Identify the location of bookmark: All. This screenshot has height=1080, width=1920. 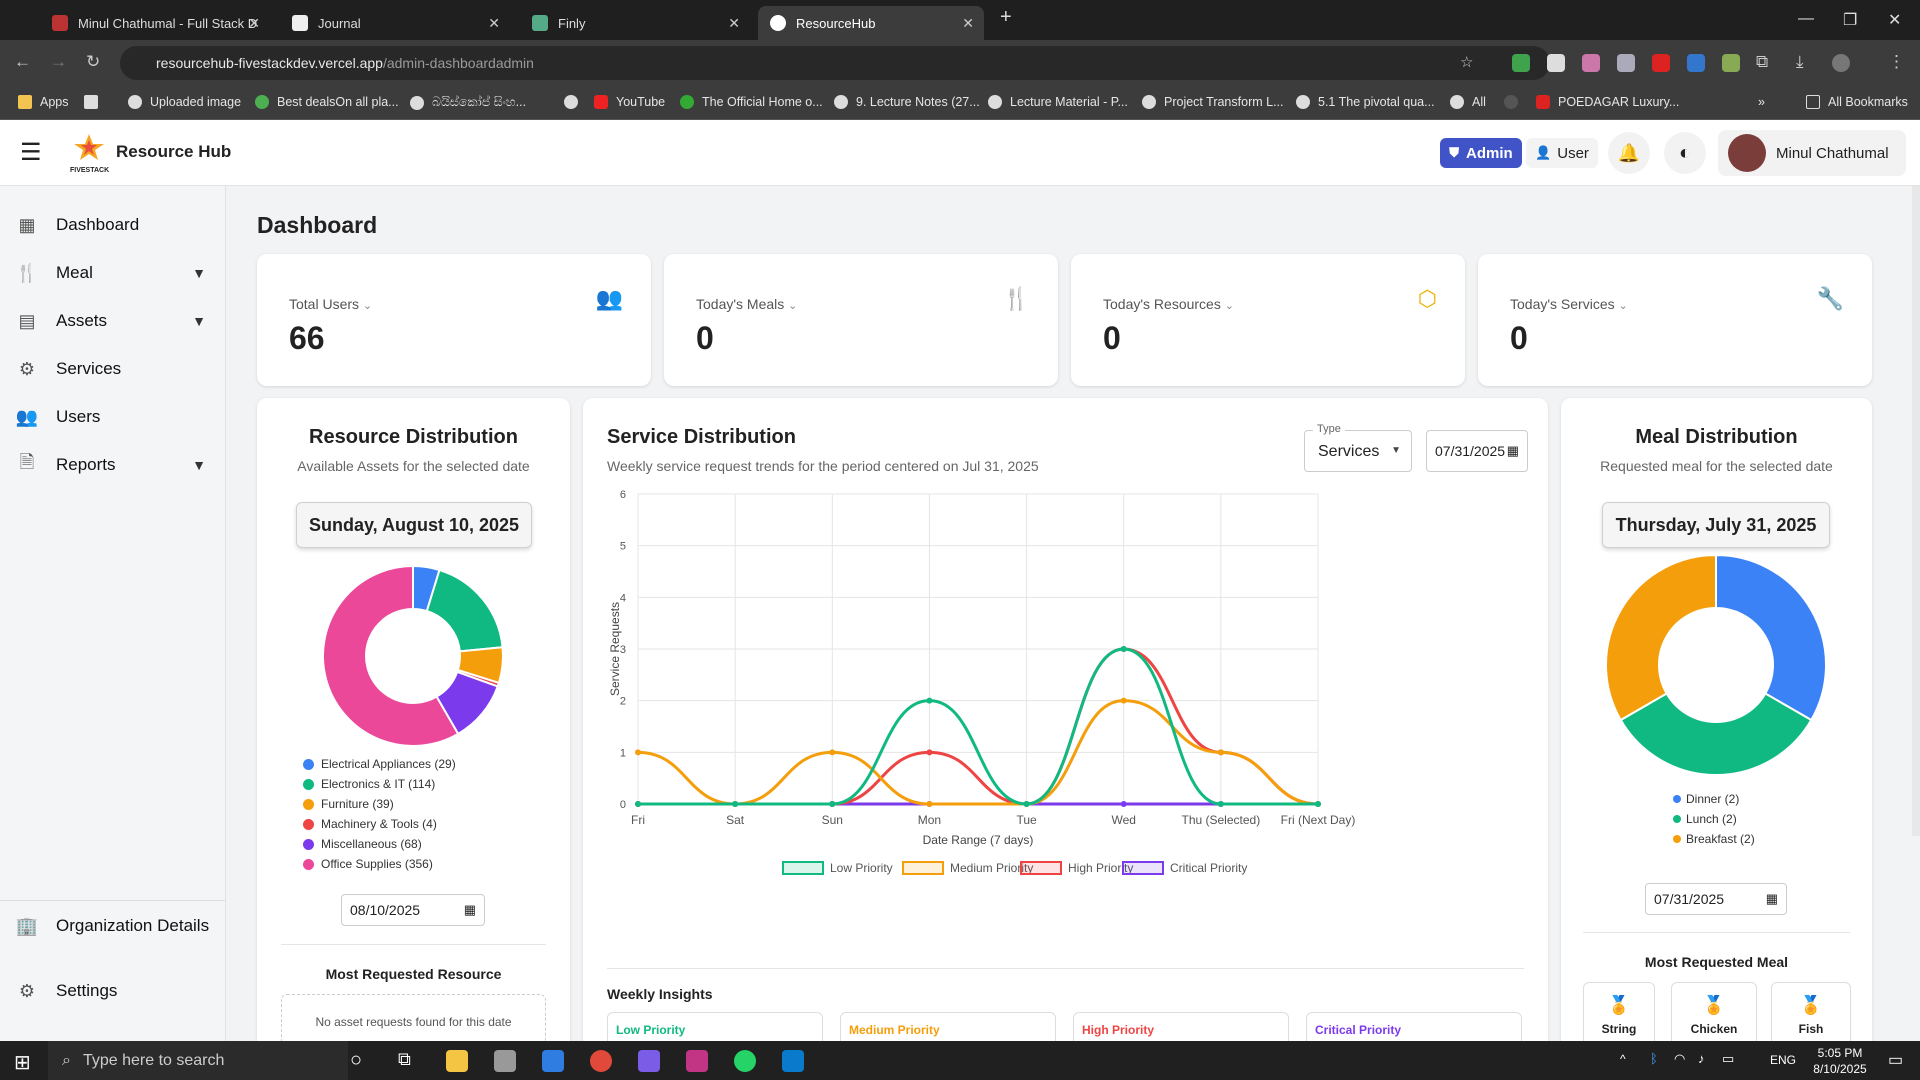
(1468, 102).